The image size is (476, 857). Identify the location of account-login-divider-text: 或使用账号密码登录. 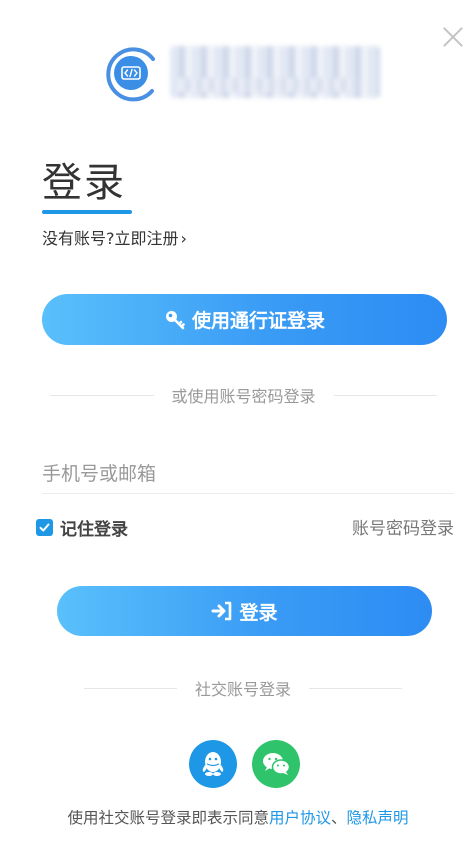
(243, 396).